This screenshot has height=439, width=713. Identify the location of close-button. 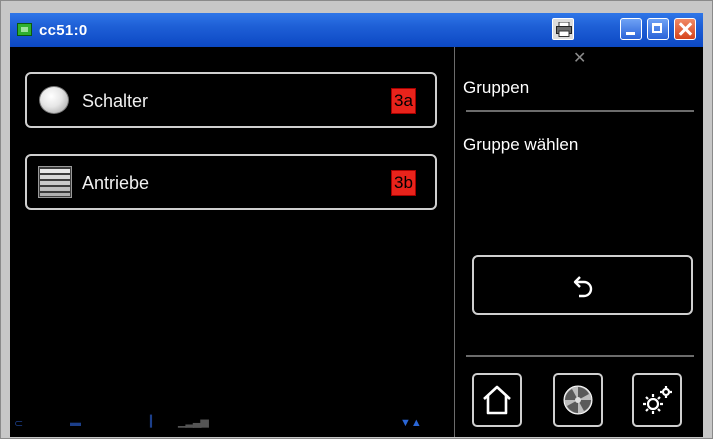
(685, 29).